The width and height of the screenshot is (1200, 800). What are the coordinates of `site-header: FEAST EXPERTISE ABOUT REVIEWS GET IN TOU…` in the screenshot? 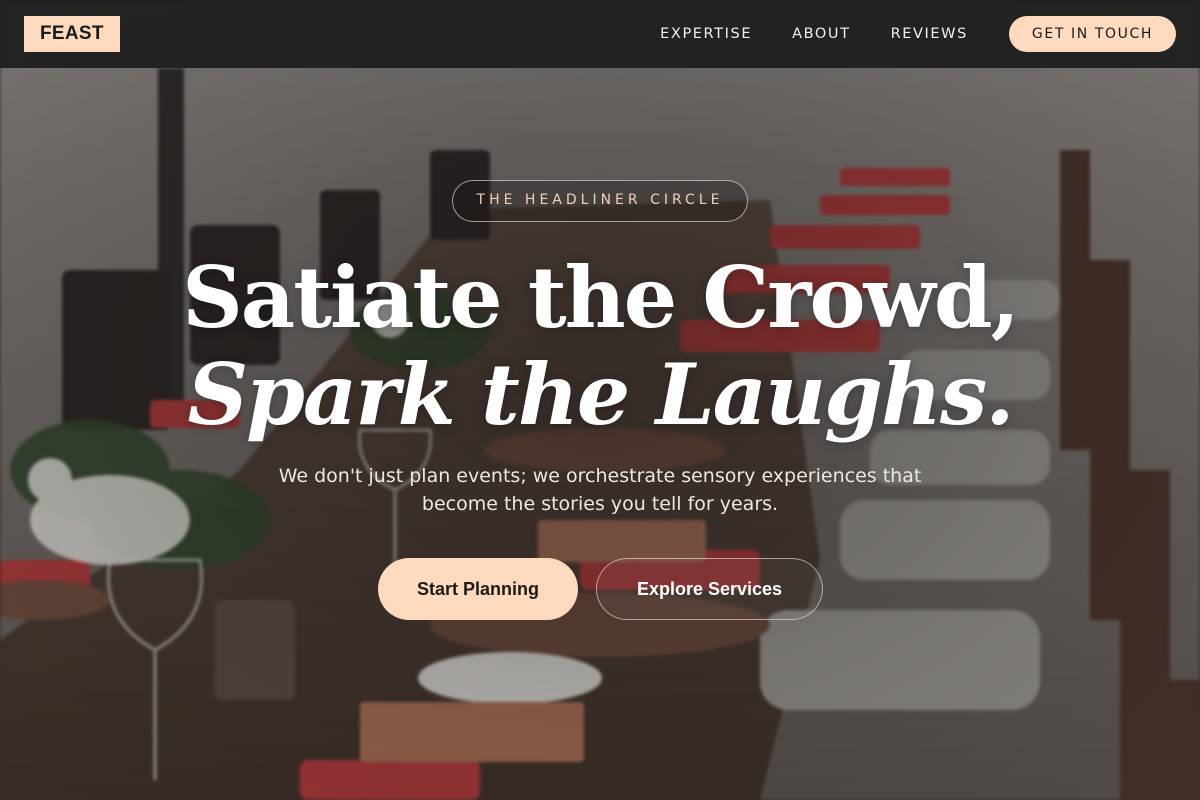 It's located at (600, 34).